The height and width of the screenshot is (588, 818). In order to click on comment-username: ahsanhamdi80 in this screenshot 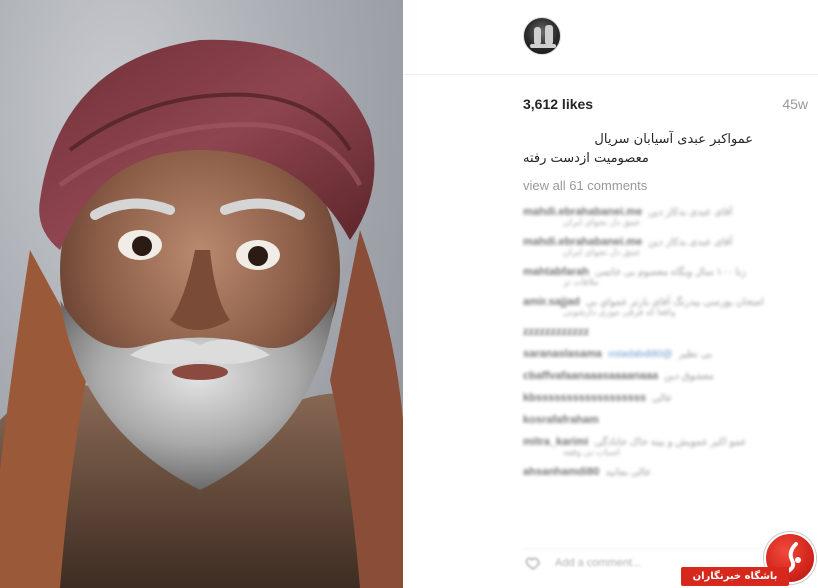, I will do `click(561, 472)`.